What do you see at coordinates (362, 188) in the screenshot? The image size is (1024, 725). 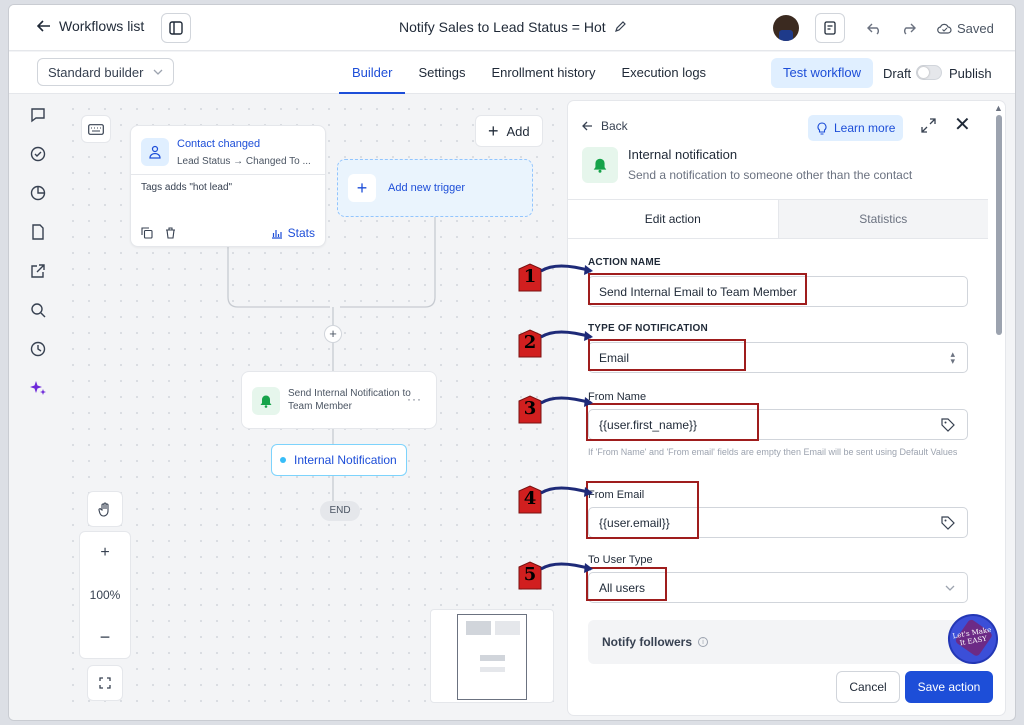 I see `plus-icon: +` at bounding box center [362, 188].